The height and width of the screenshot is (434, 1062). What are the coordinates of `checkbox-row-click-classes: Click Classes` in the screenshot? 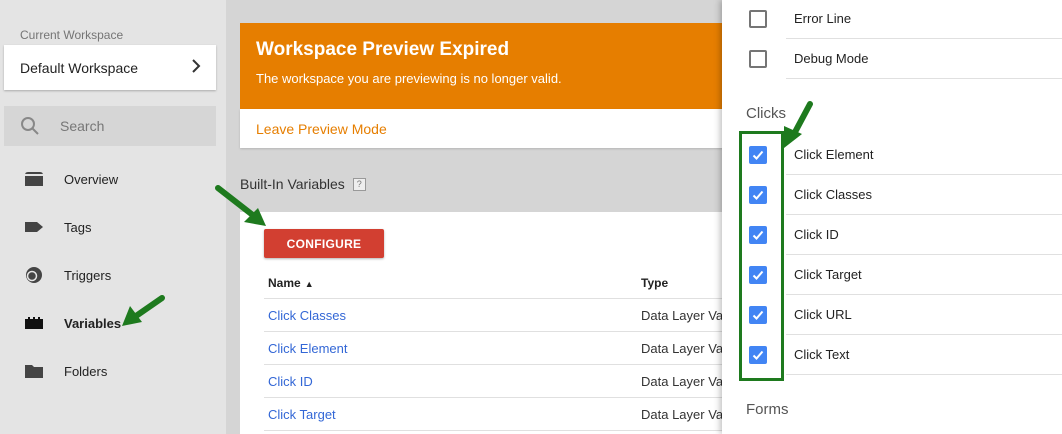 It's located at (892, 195).